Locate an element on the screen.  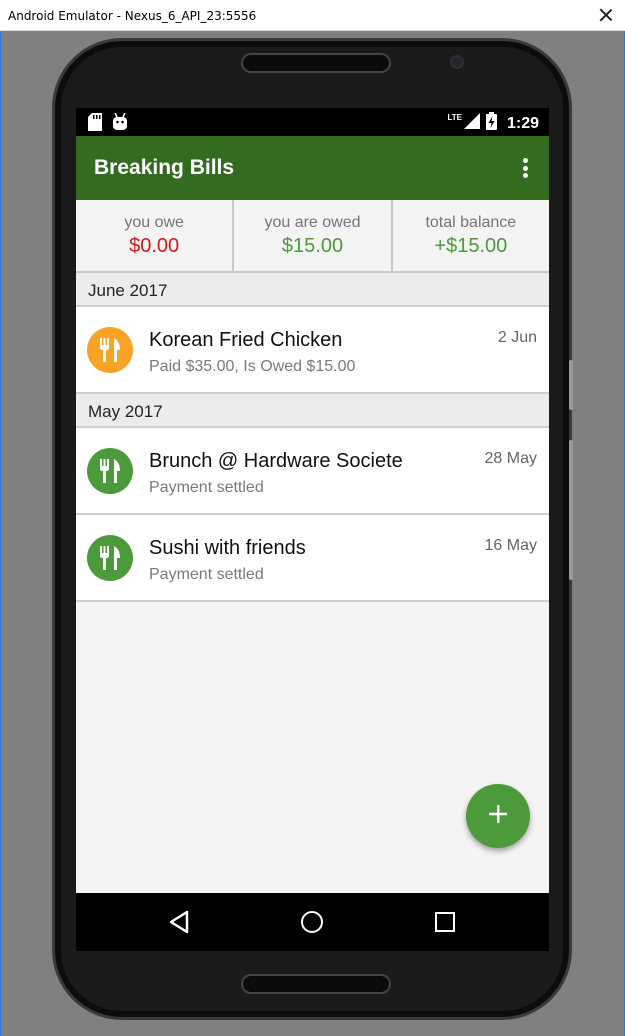
total-balance-cell: total balance +$15.00 is located at coordinates (471, 235).